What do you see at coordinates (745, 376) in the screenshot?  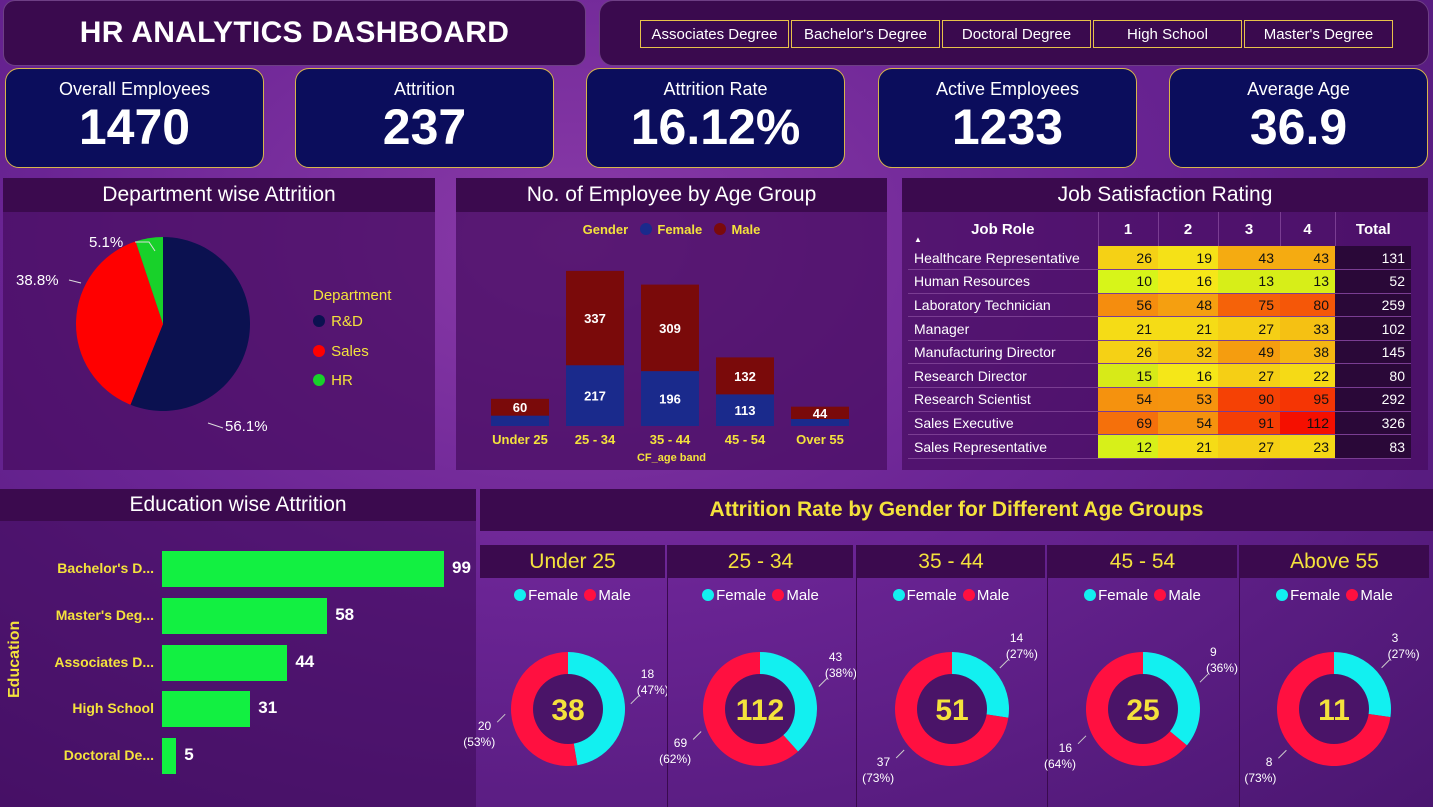 I see `data-label-male: 132` at bounding box center [745, 376].